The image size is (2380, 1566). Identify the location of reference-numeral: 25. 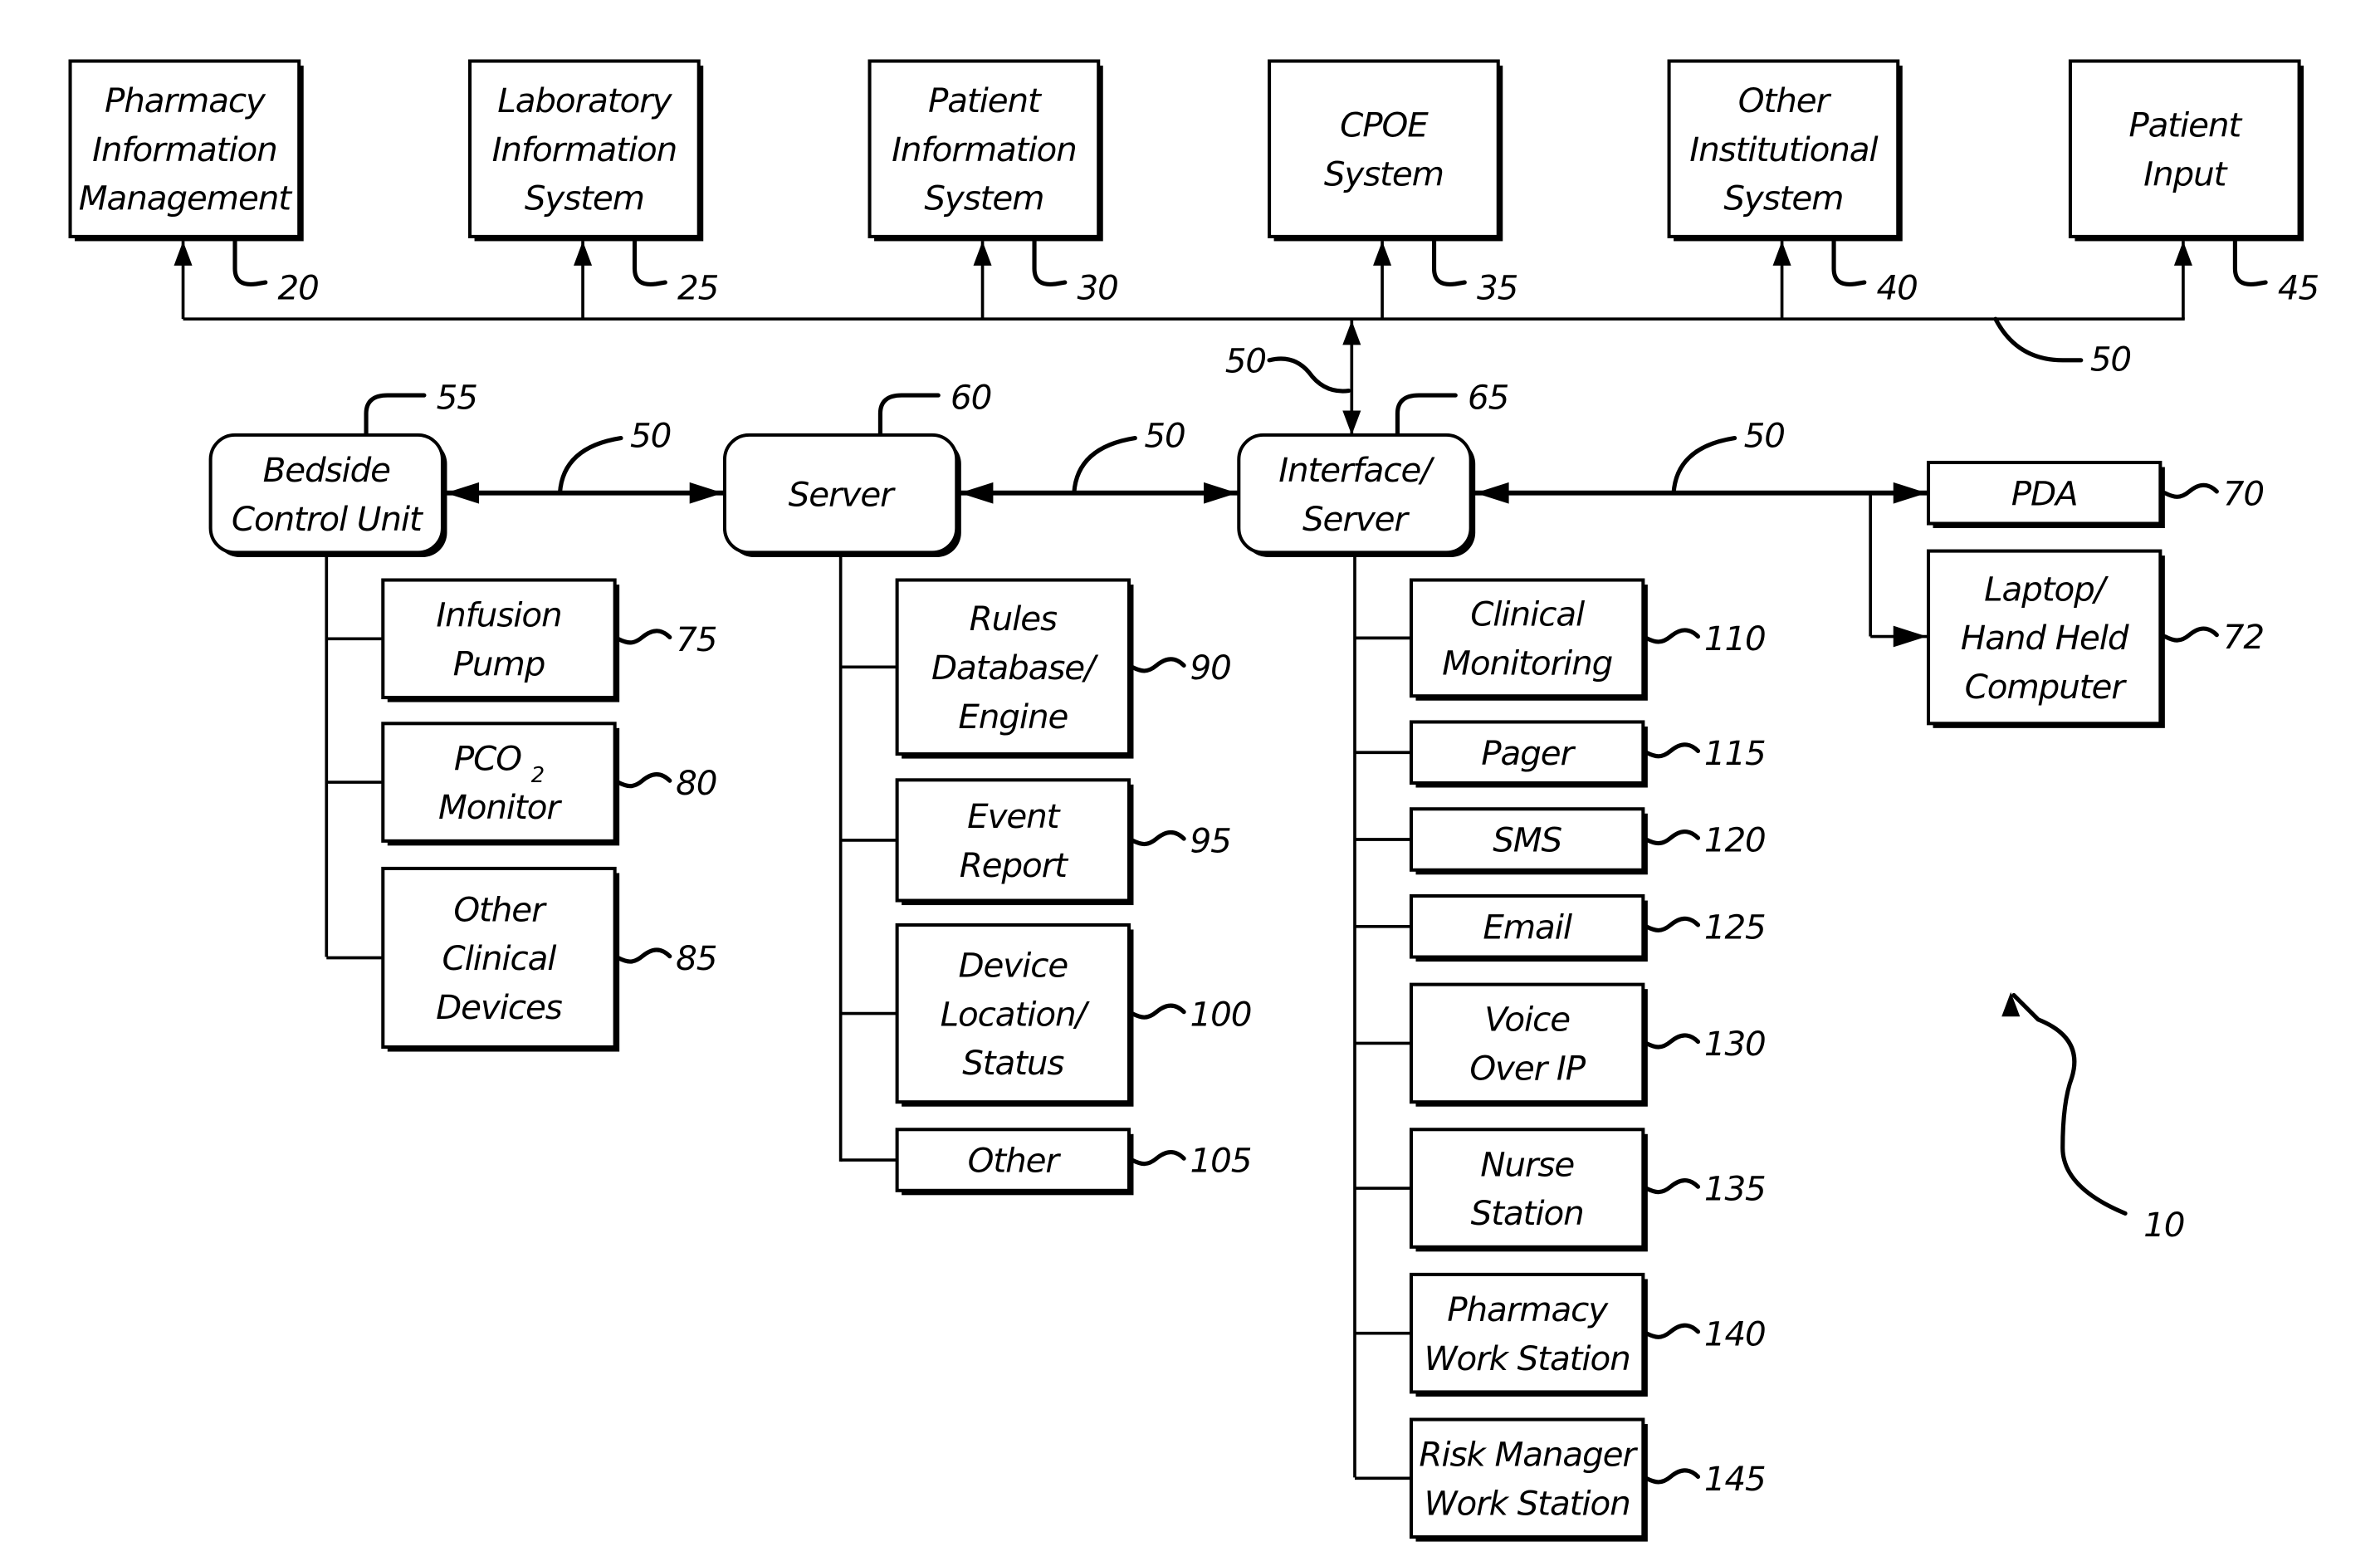
(697, 287).